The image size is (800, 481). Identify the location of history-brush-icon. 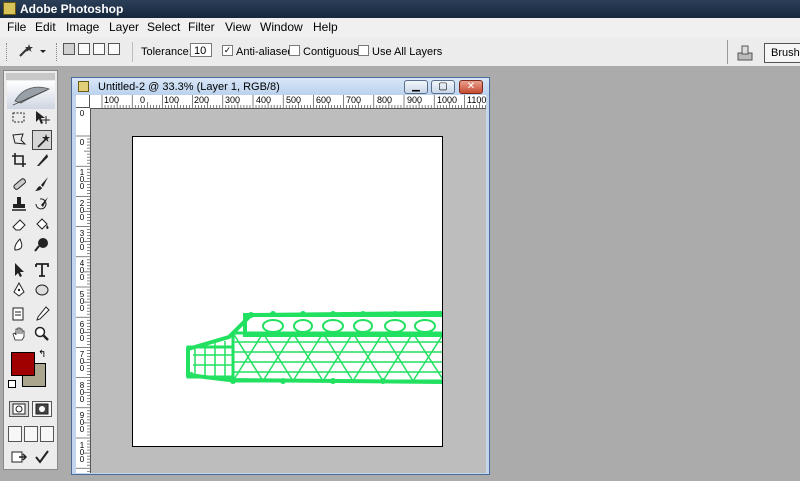
(41, 203).